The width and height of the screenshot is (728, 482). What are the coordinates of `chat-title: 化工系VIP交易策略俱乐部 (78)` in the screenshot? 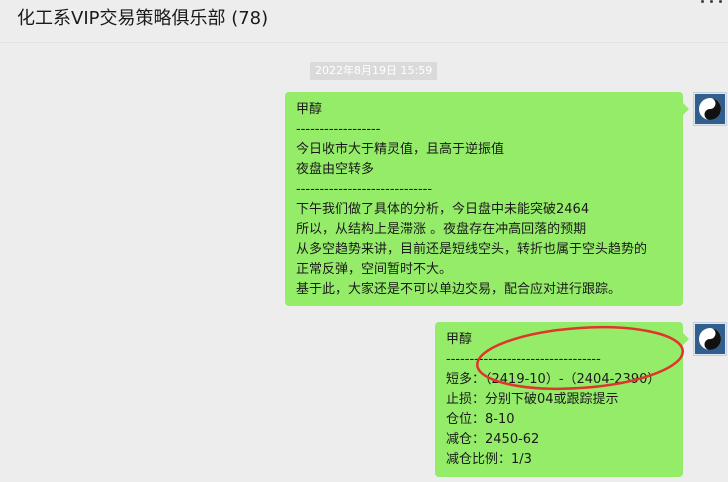 It's located at (143, 18).